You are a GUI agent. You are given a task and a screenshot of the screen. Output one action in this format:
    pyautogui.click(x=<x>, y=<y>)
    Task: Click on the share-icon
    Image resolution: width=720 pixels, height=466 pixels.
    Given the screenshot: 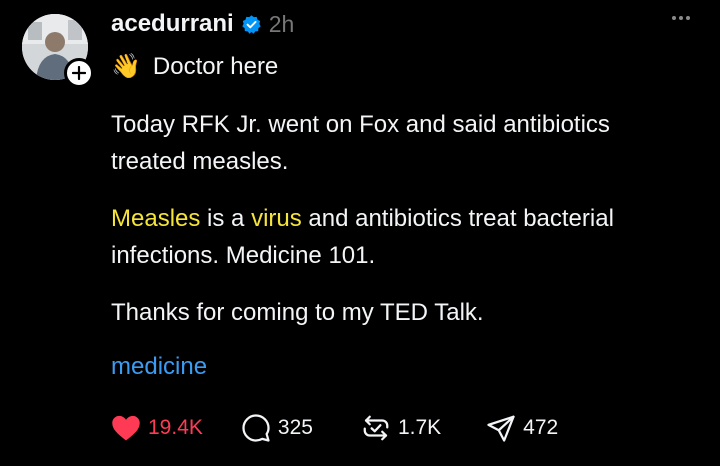 What is the action you would take?
    pyautogui.click(x=501, y=428)
    